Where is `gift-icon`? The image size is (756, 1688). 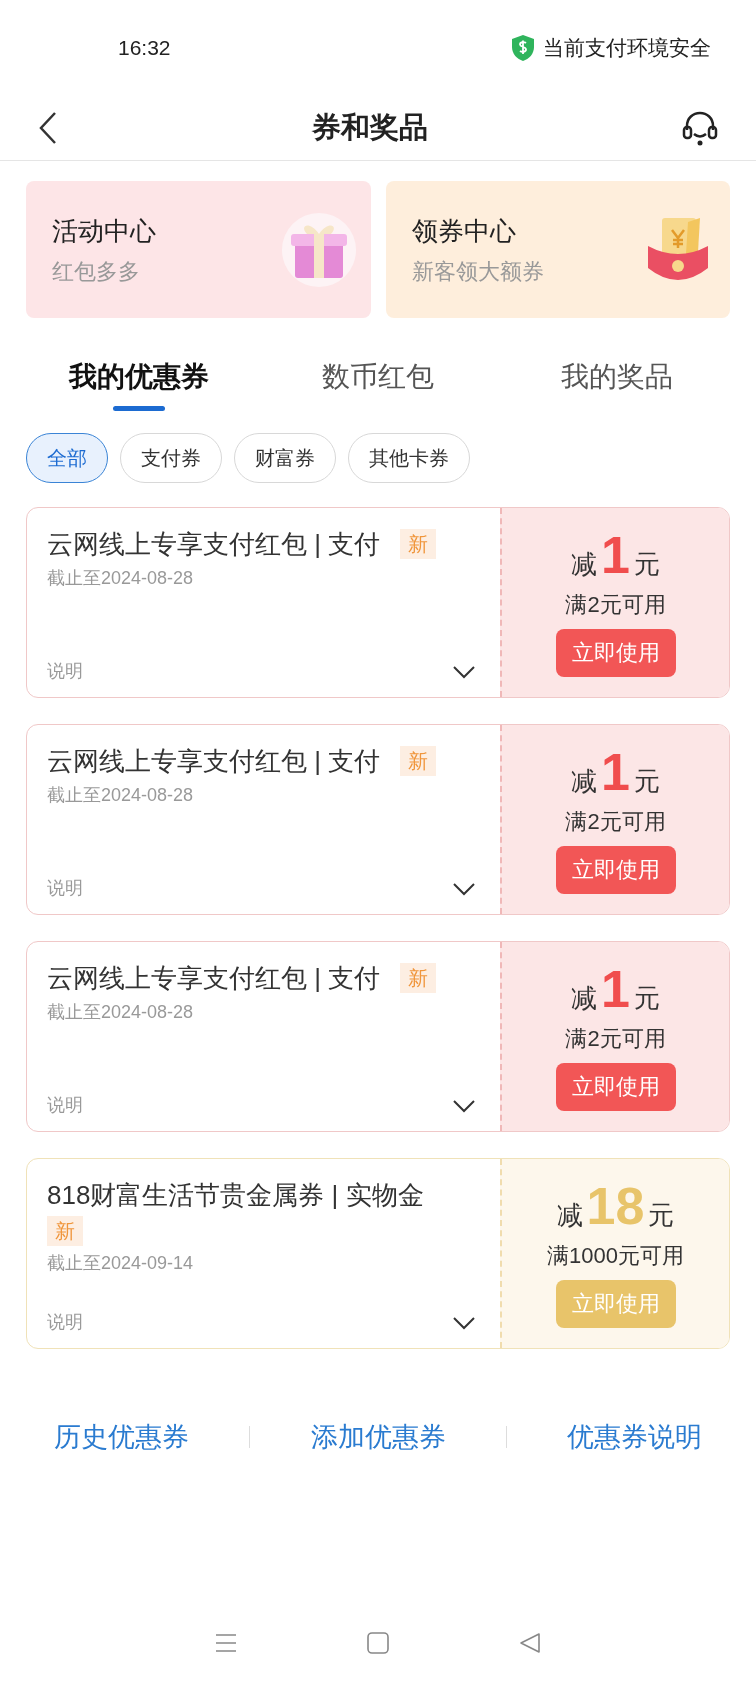
gift-icon is located at coordinates (318, 249).